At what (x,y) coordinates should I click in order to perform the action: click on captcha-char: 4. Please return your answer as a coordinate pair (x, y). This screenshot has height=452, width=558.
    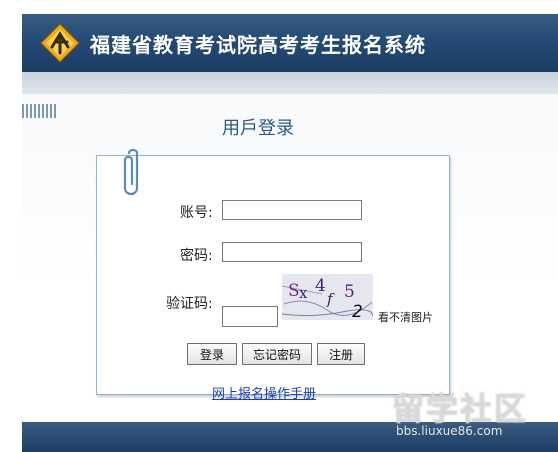
    Looking at the image, I should click on (320, 286).